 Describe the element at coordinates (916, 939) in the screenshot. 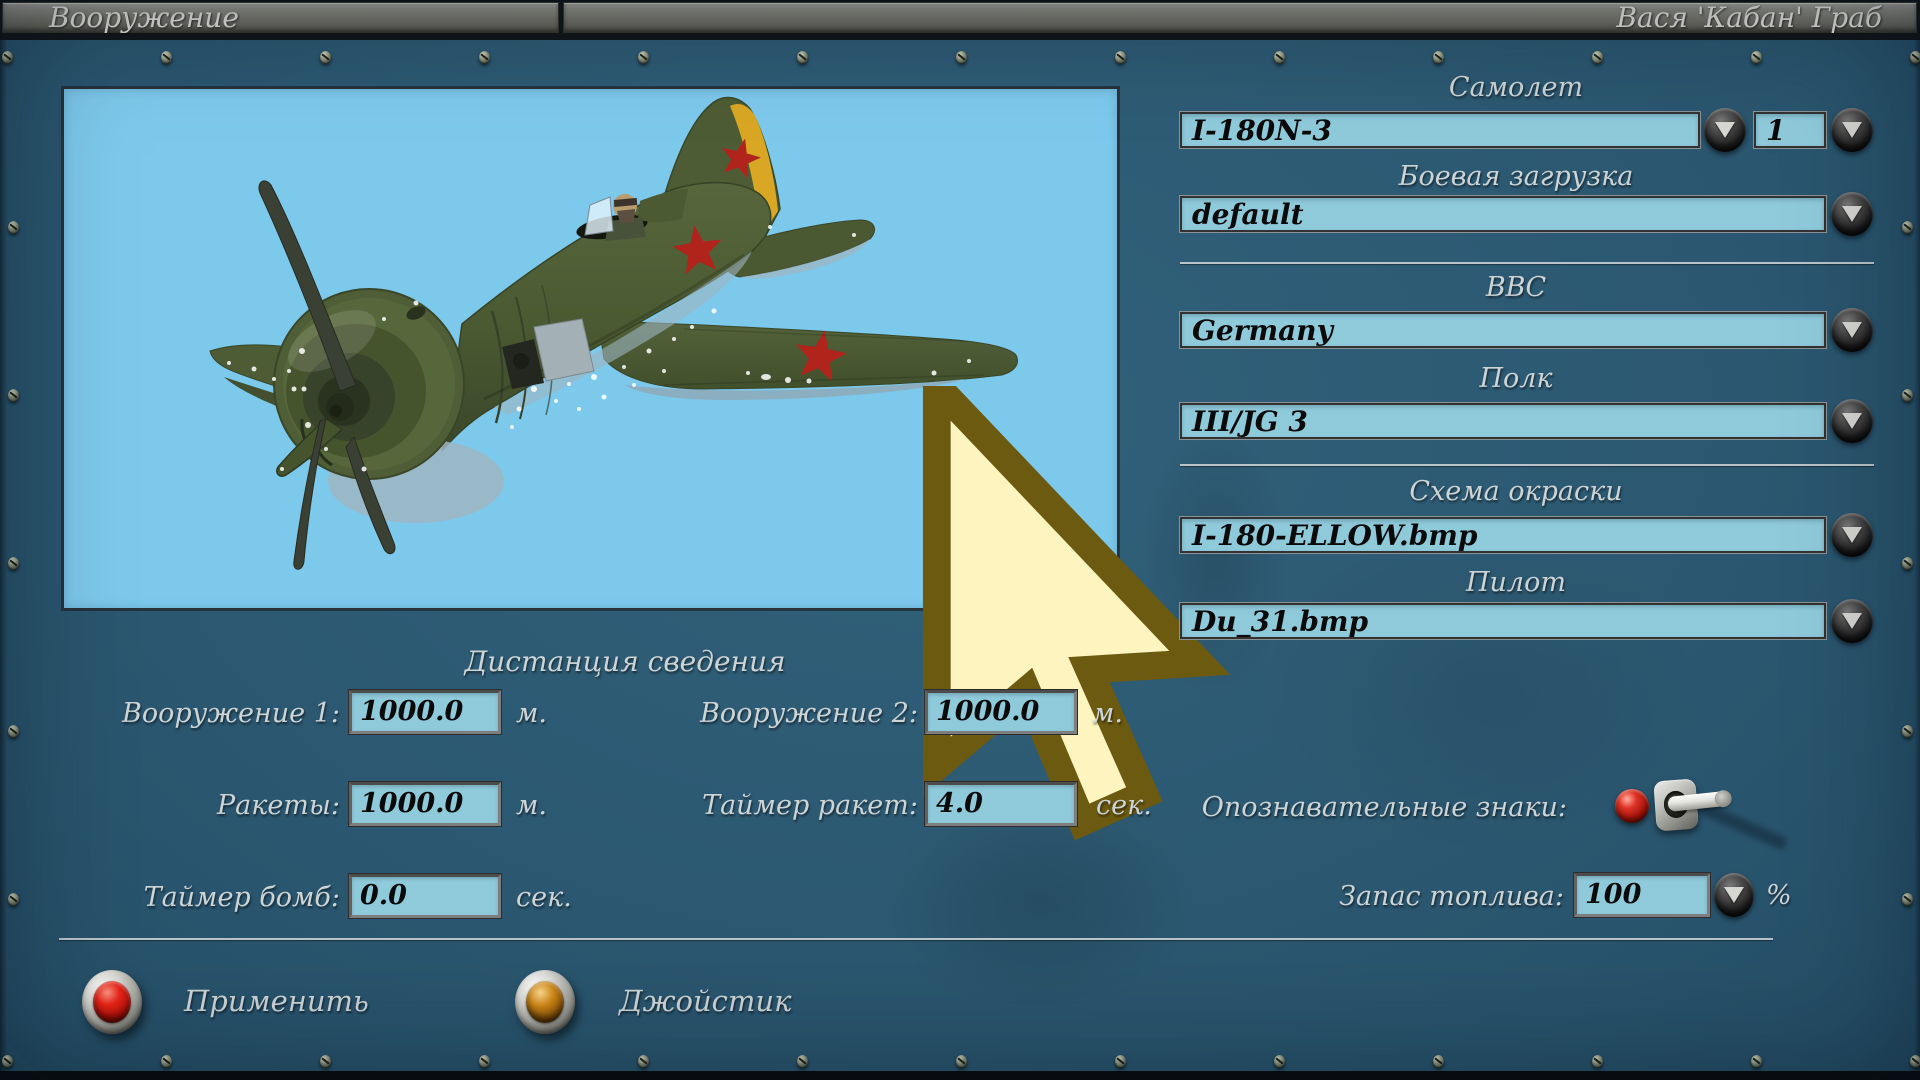

I see `bottom-divider` at that location.